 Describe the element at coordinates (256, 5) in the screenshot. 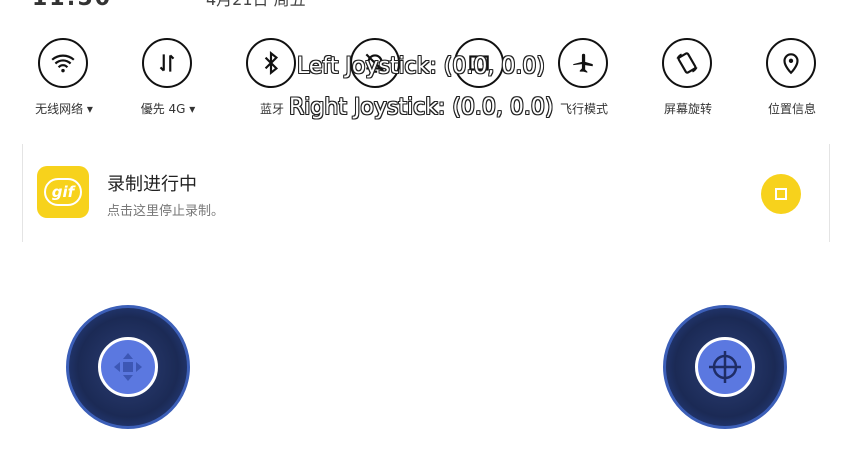

I see `status-date: 4月21日 周五` at that location.